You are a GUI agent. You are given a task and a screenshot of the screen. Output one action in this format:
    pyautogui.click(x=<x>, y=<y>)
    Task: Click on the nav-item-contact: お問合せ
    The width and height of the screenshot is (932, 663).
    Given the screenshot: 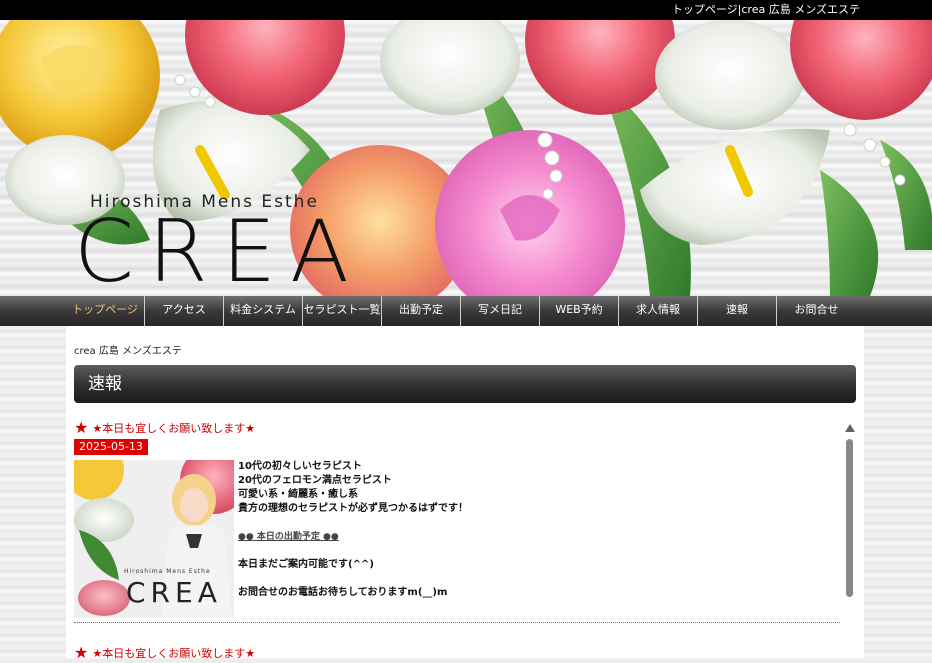 What is the action you would take?
    pyautogui.click(x=816, y=311)
    